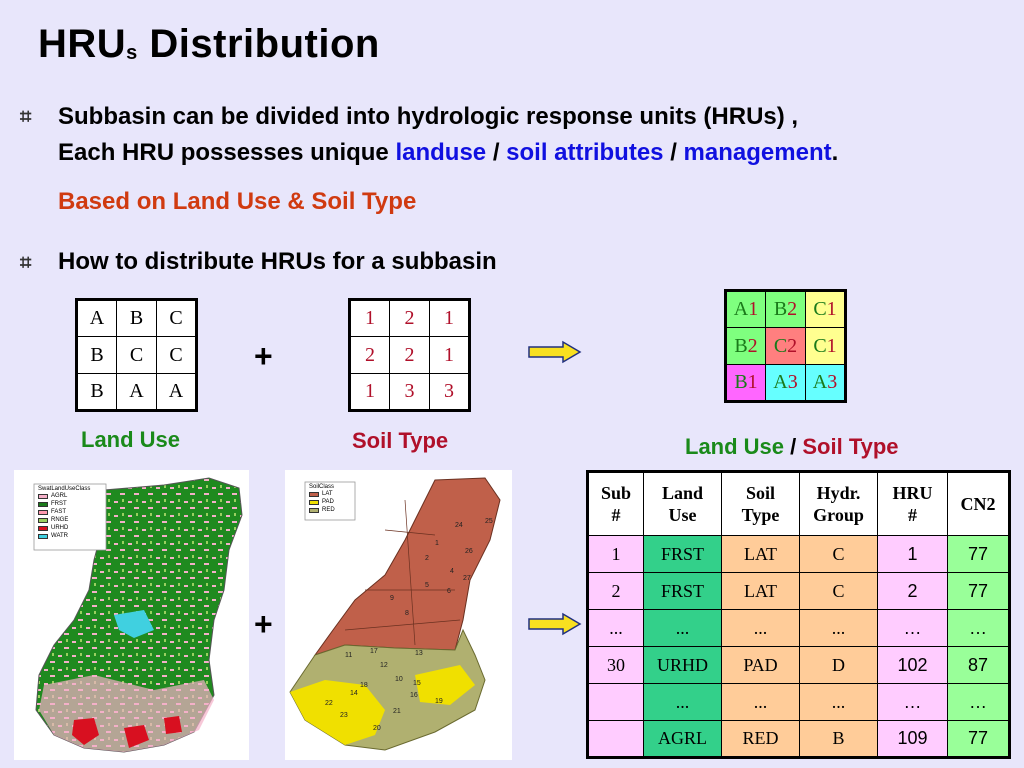 This screenshot has width=1024, height=768. Describe the element at coordinates (745, 346) in the screenshot. I see `combined-cell: B2` at that location.